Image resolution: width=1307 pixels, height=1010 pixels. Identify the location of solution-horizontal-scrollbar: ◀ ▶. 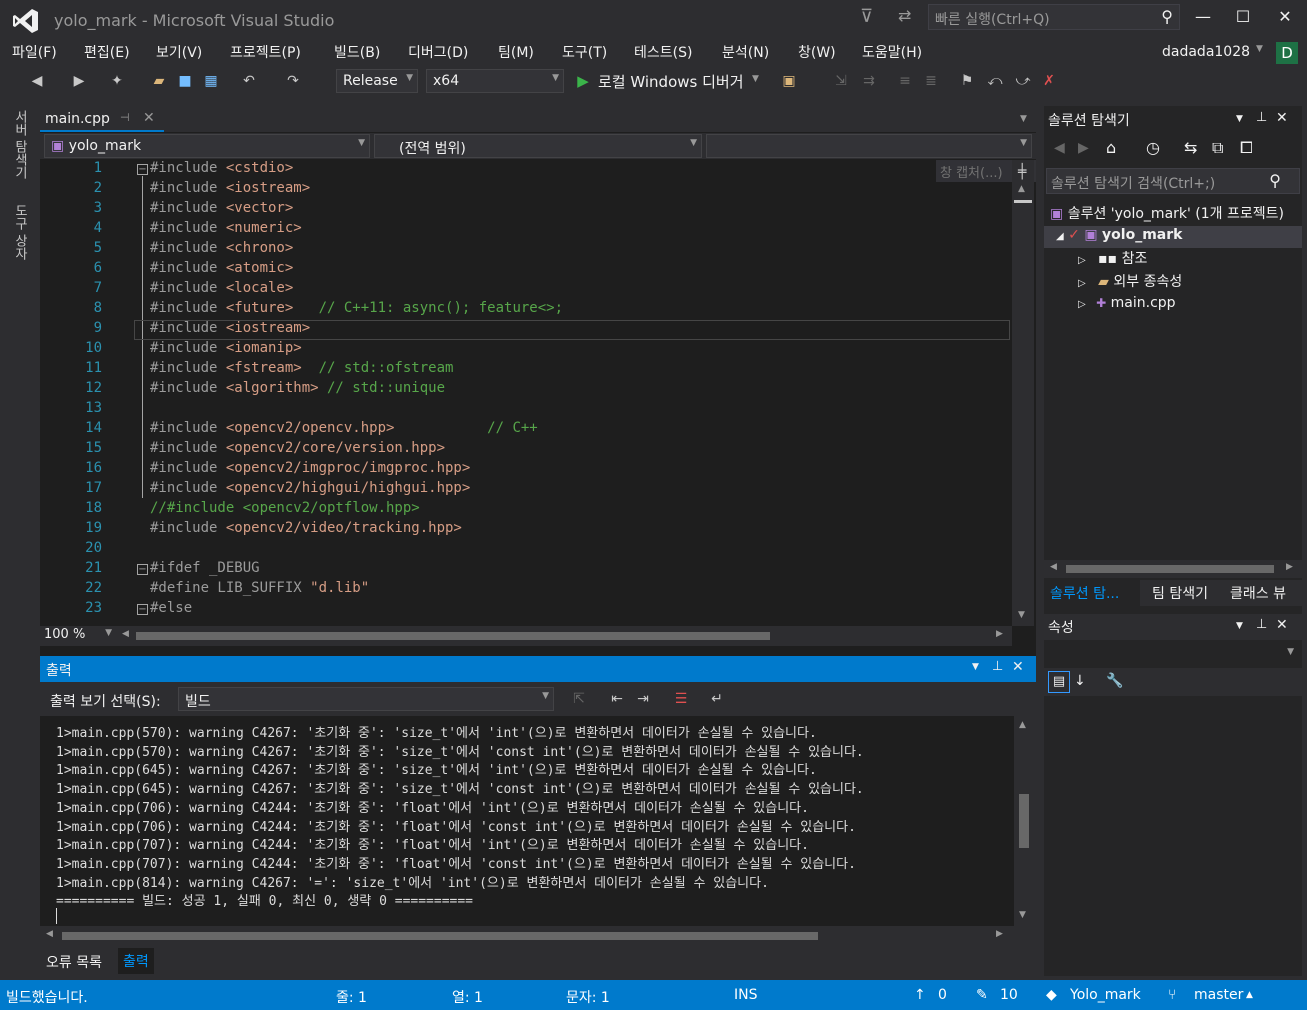
(1173, 569).